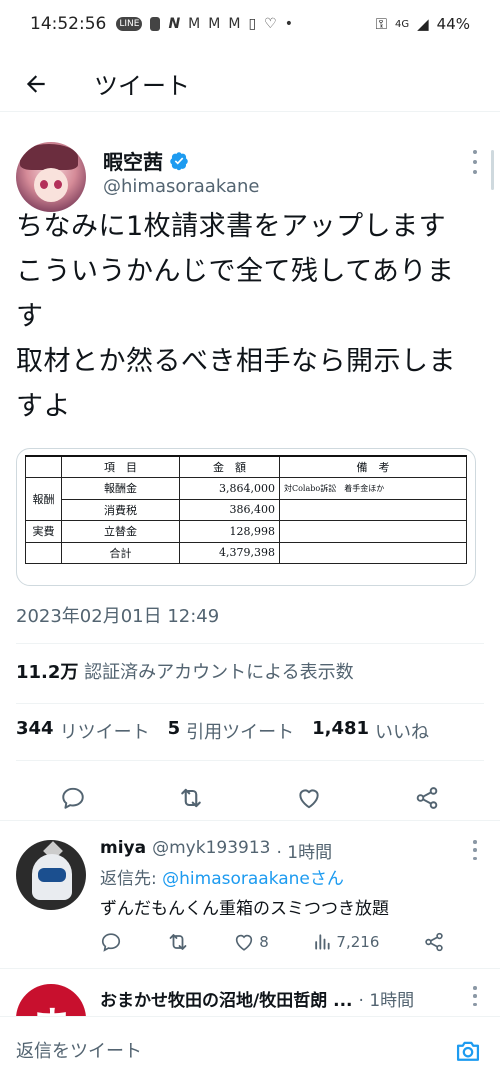 This screenshot has width=500, height=1083. What do you see at coordinates (35, 728) in the screenshot?
I see `retweets-count: 344` at bounding box center [35, 728].